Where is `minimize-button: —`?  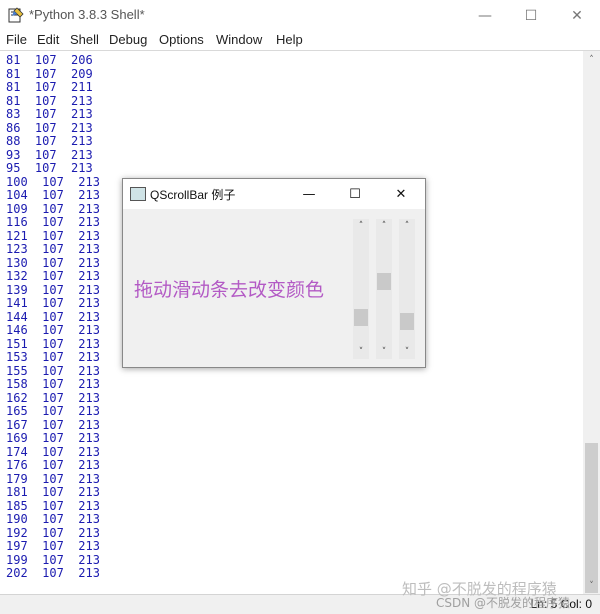 minimize-button: — is located at coordinates (485, 15).